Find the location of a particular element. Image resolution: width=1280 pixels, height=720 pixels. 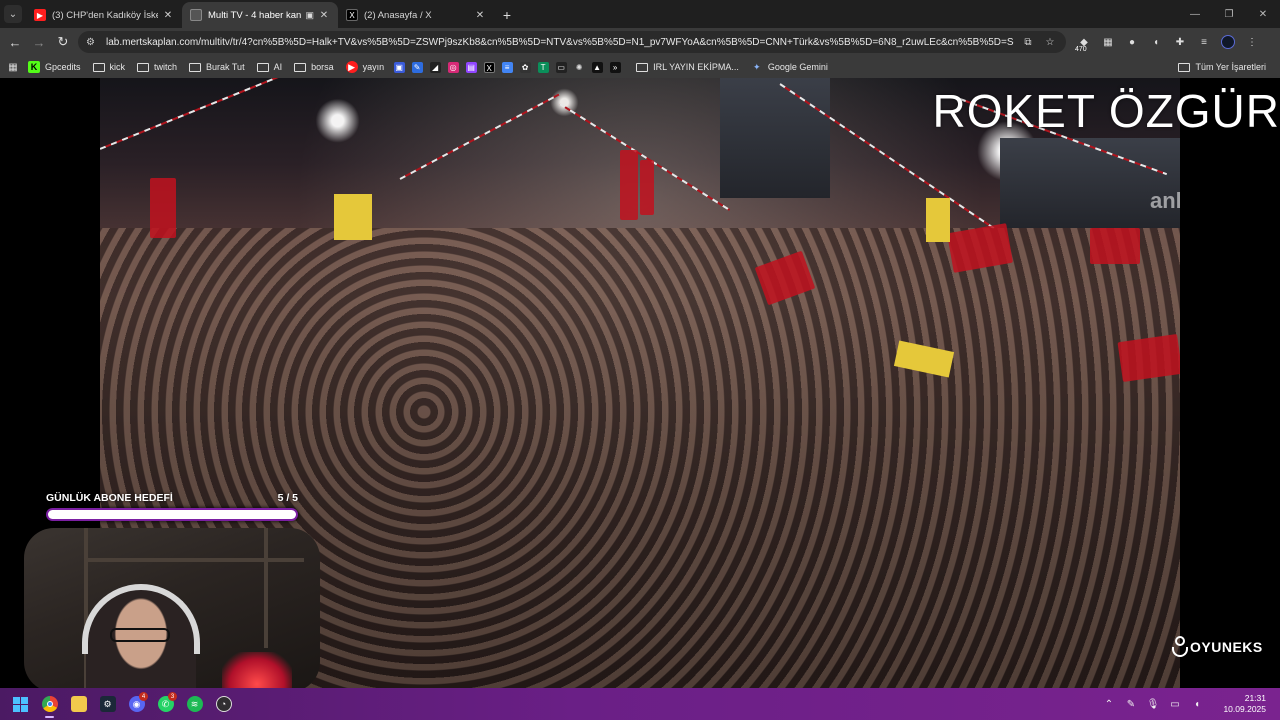

bookmark-icon-4: ✿ is located at coordinates (525, 67).